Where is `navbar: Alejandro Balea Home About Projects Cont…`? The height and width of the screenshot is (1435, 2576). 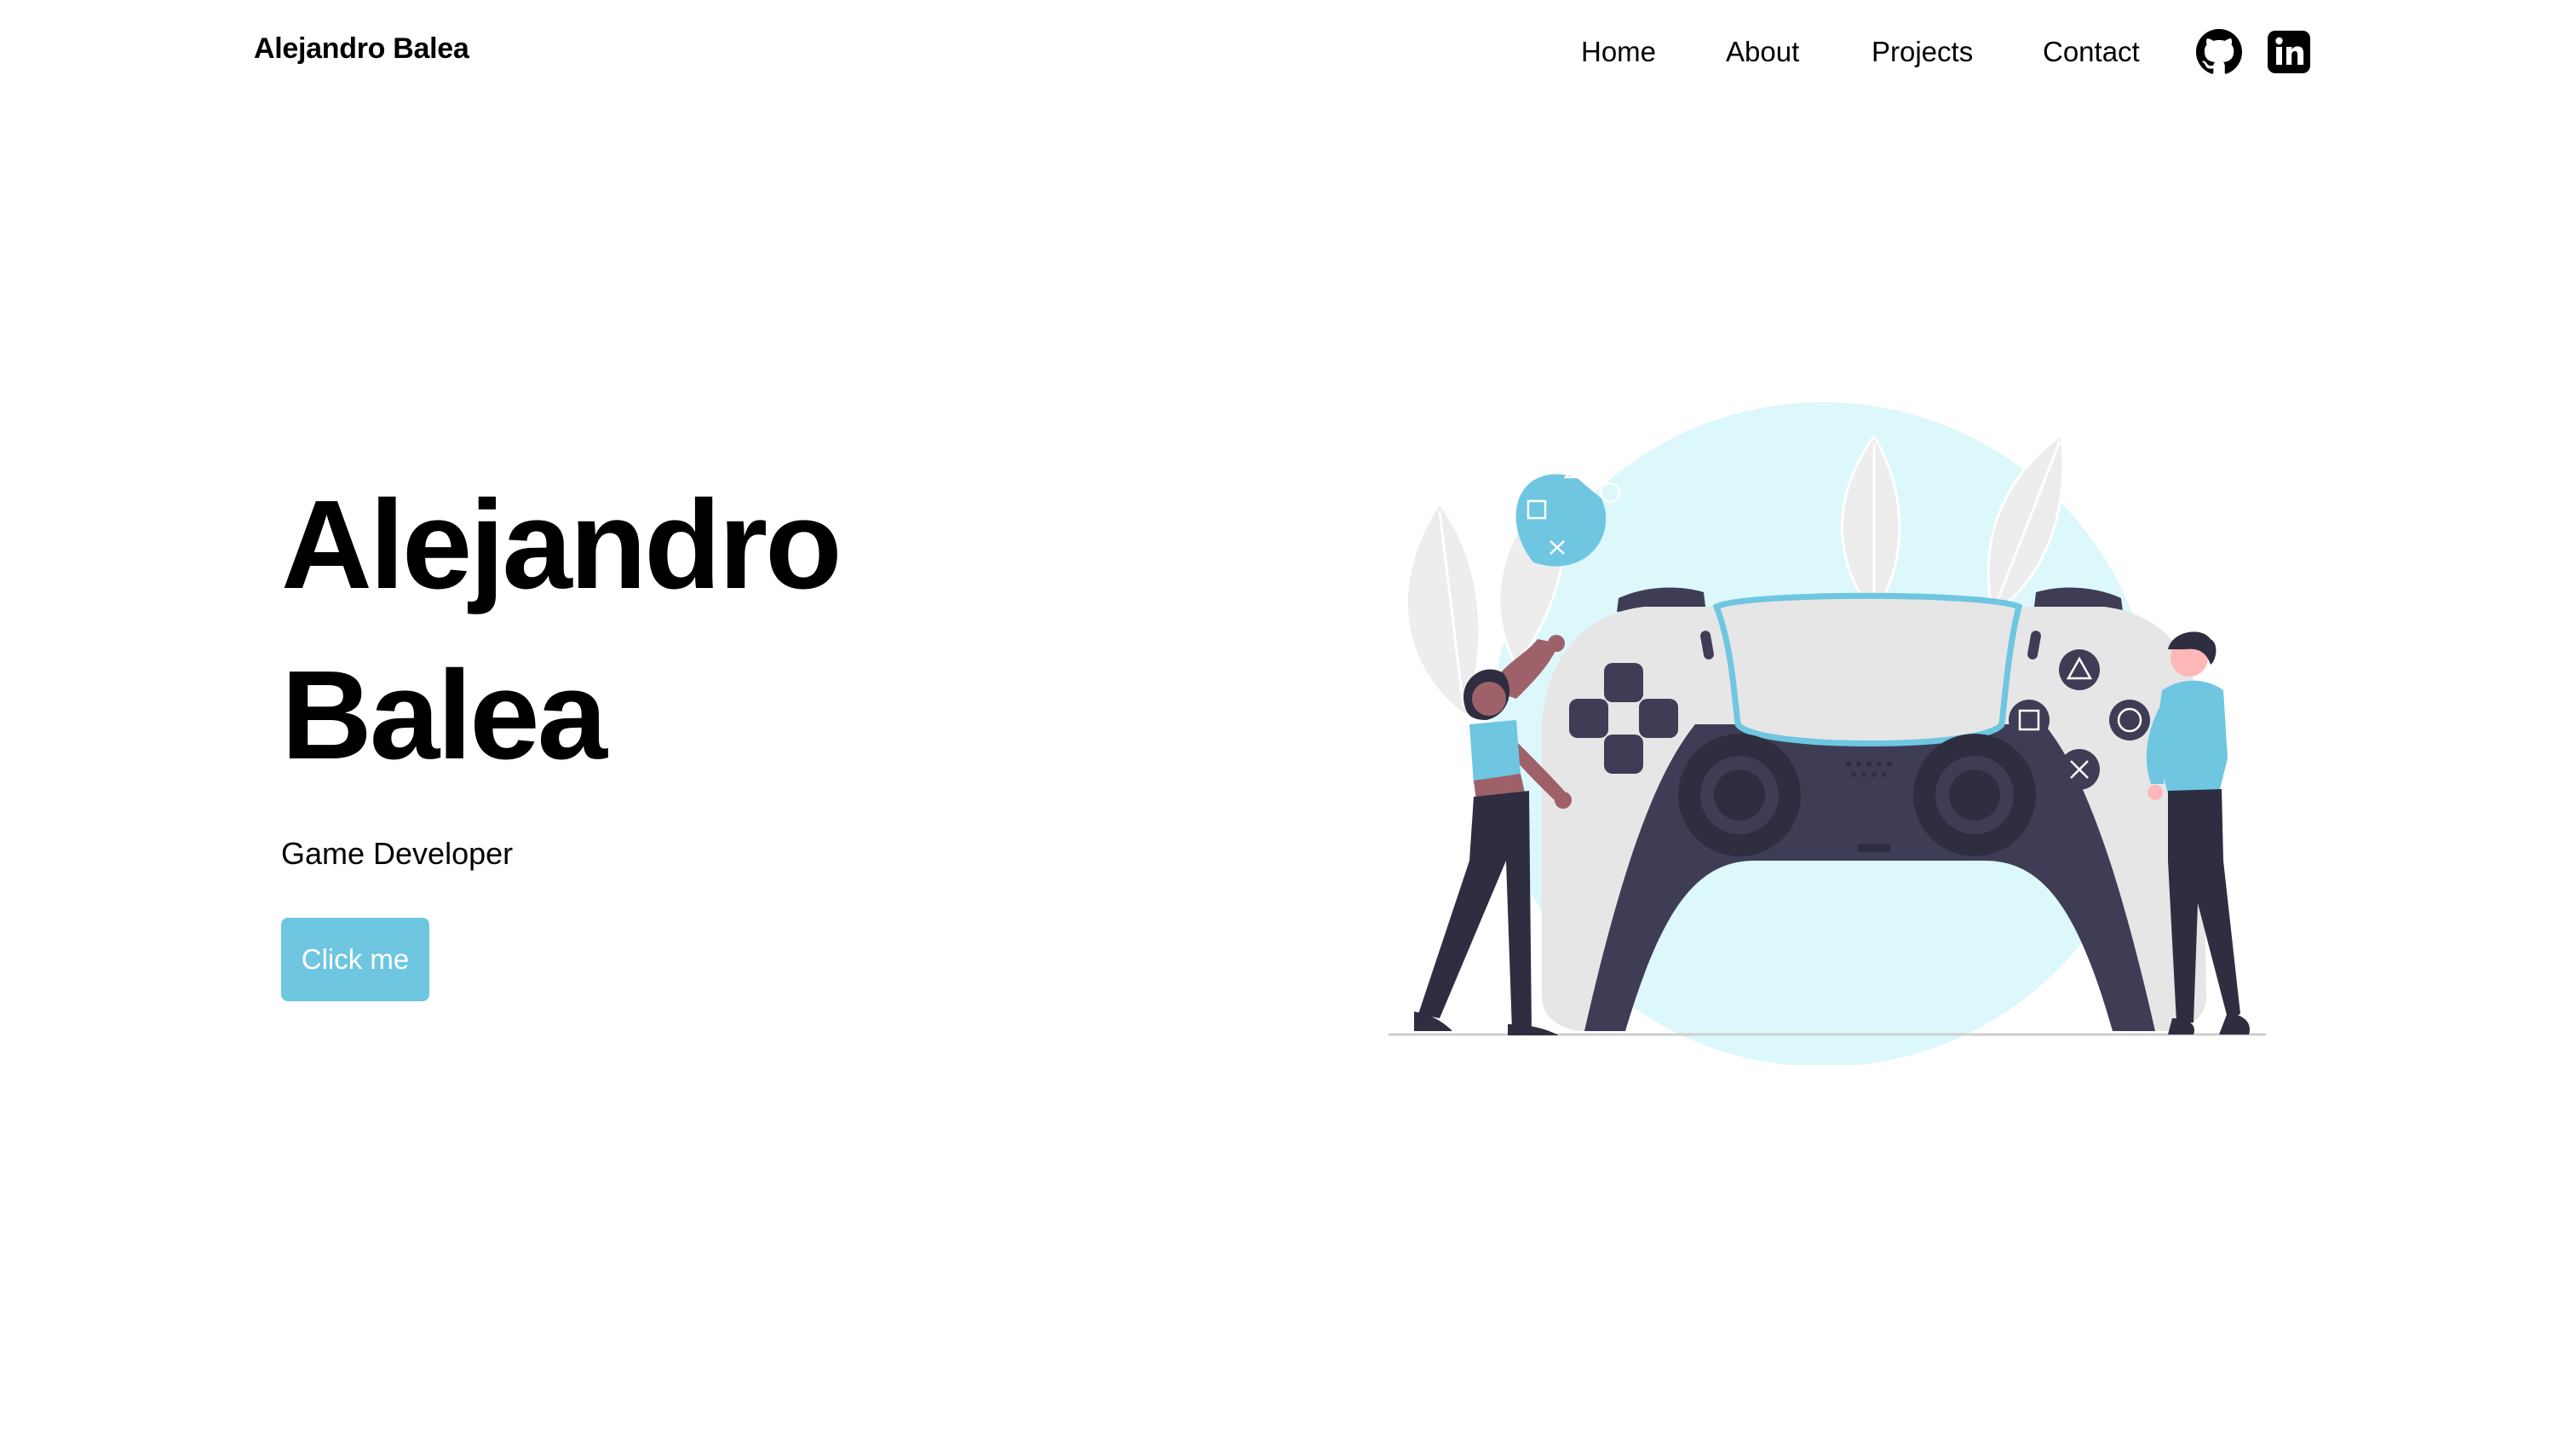 navbar: Alejandro Balea Home About Projects Cont… is located at coordinates (1288, 51).